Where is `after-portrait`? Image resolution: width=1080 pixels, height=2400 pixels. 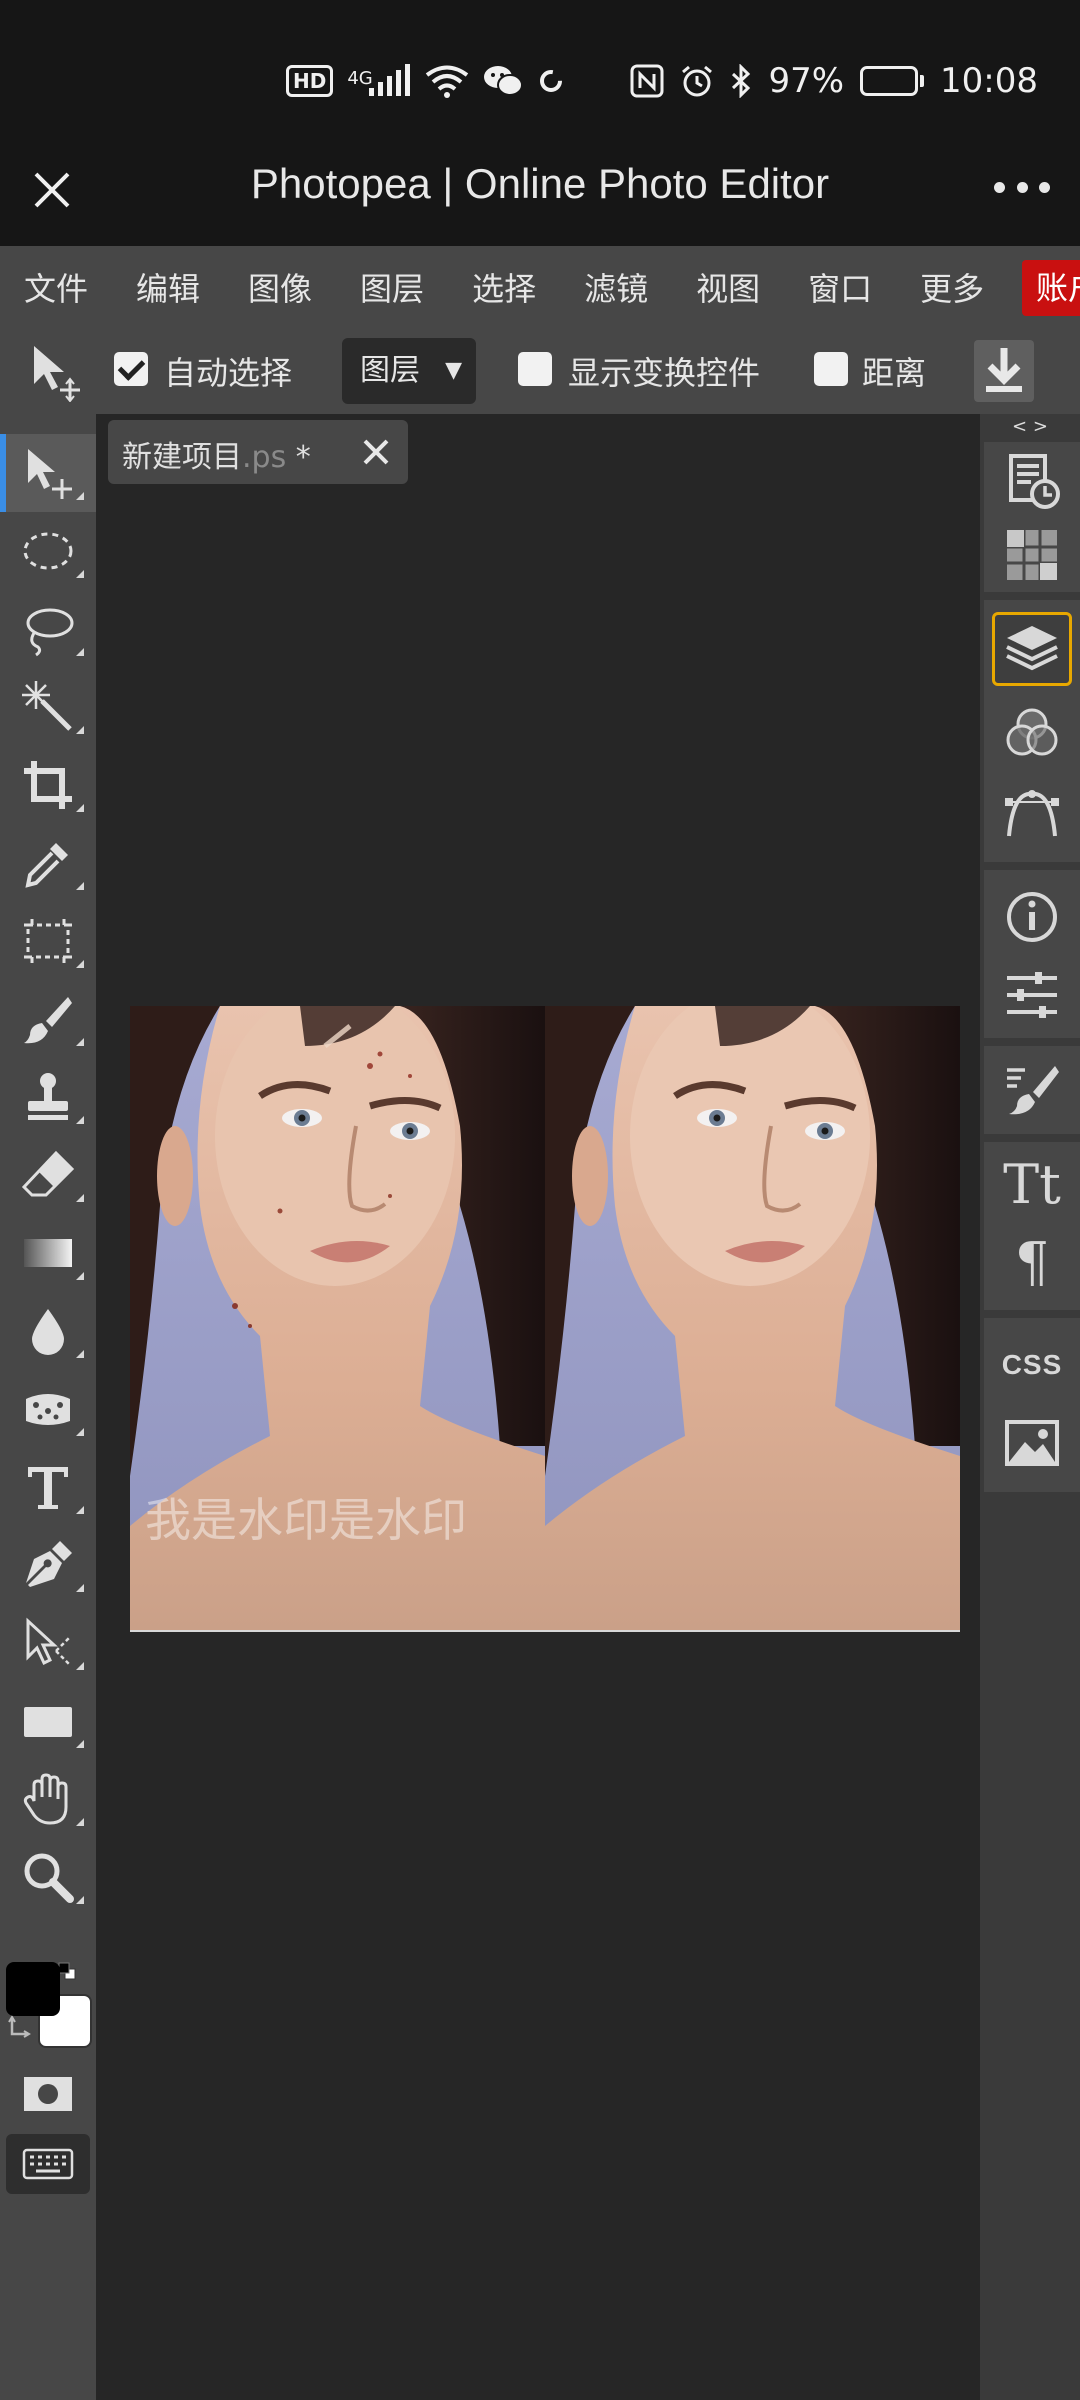
after-portrait is located at coordinates (752, 1319).